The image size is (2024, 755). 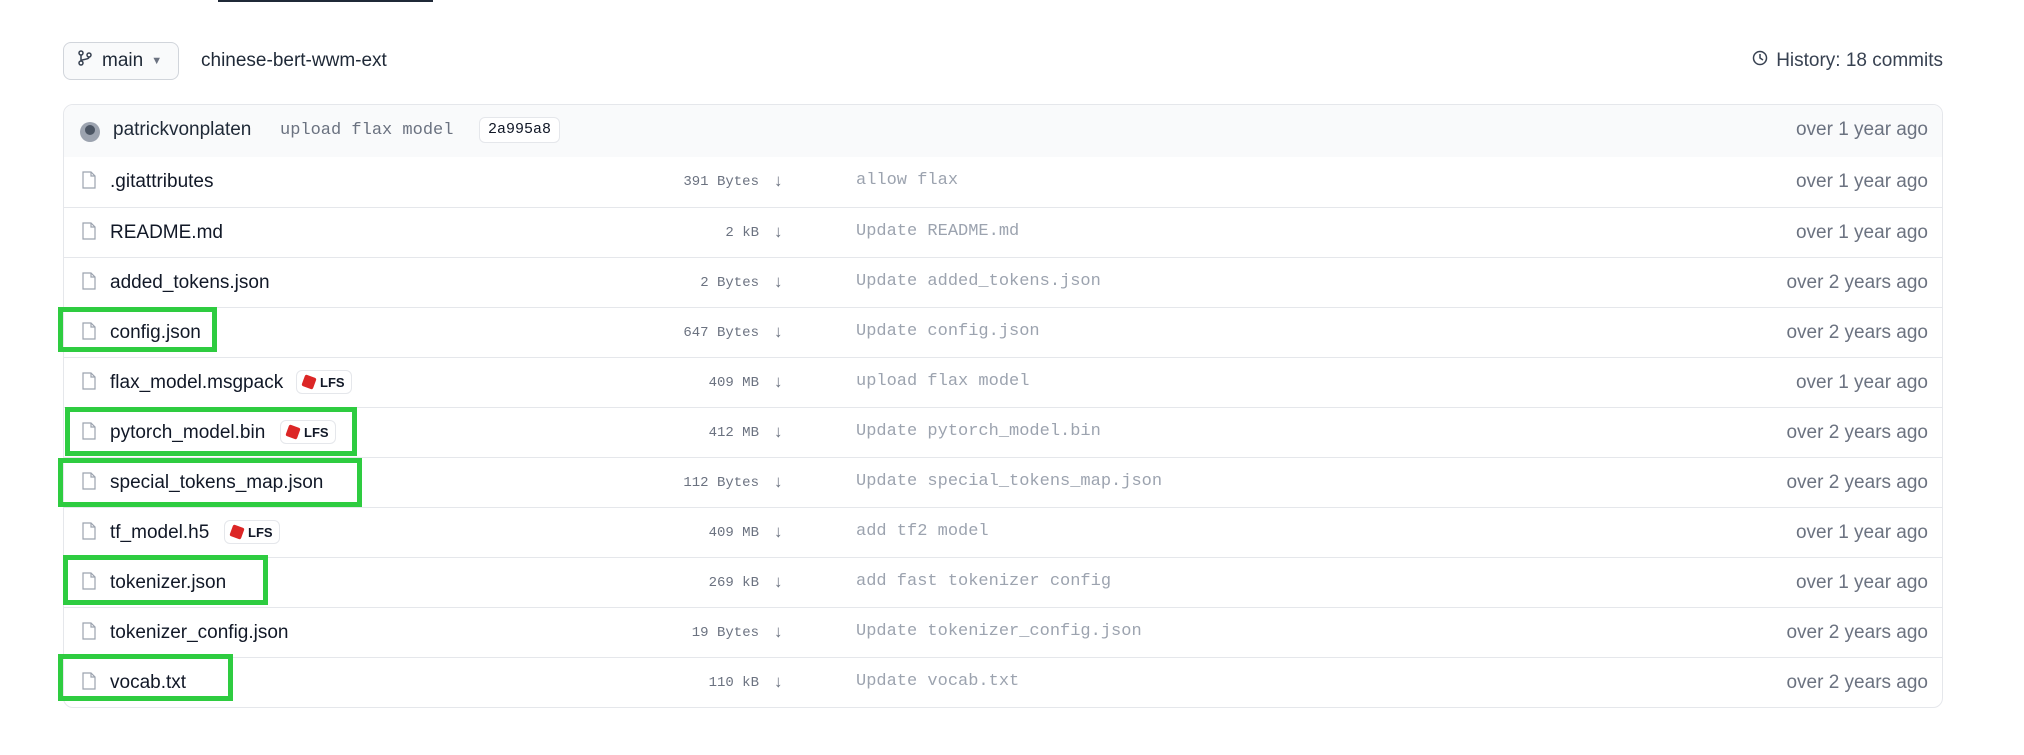 I want to click on file-name: README.md, so click(x=166, y=233).